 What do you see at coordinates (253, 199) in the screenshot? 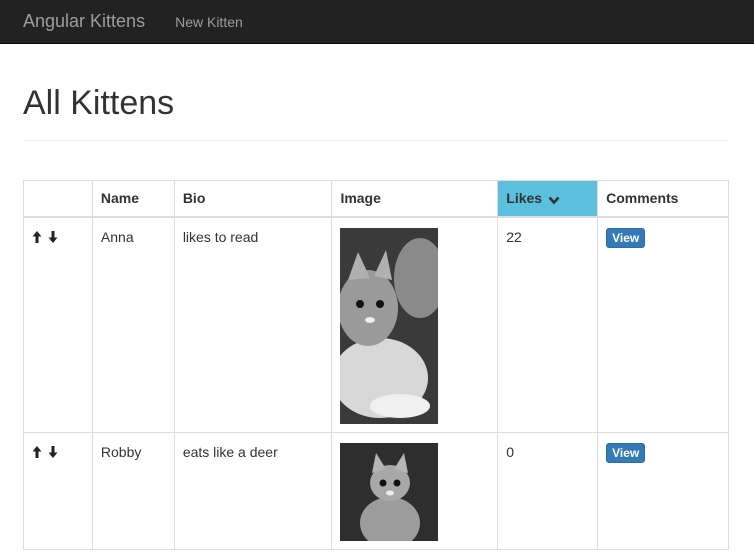
I see `column-header-bio: Bio` at bounding box center [253, 199].